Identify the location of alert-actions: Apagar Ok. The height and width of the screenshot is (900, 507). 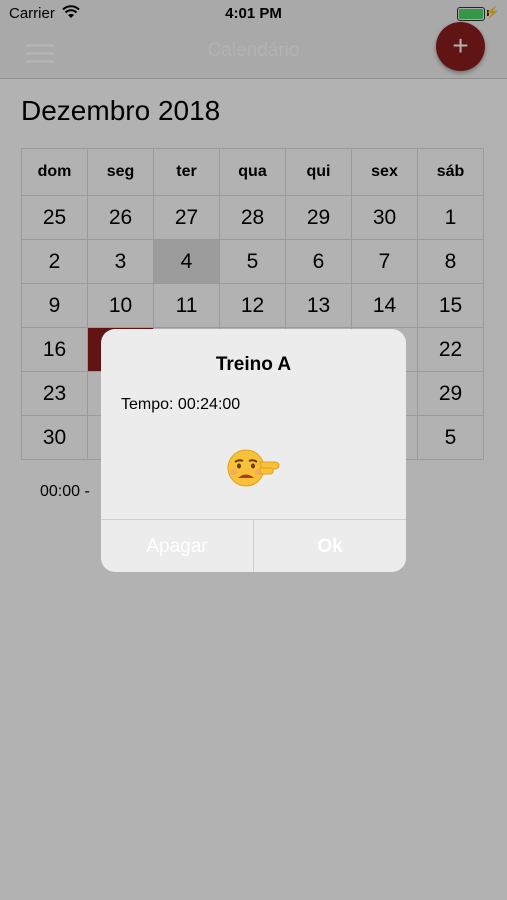
(253, 545).